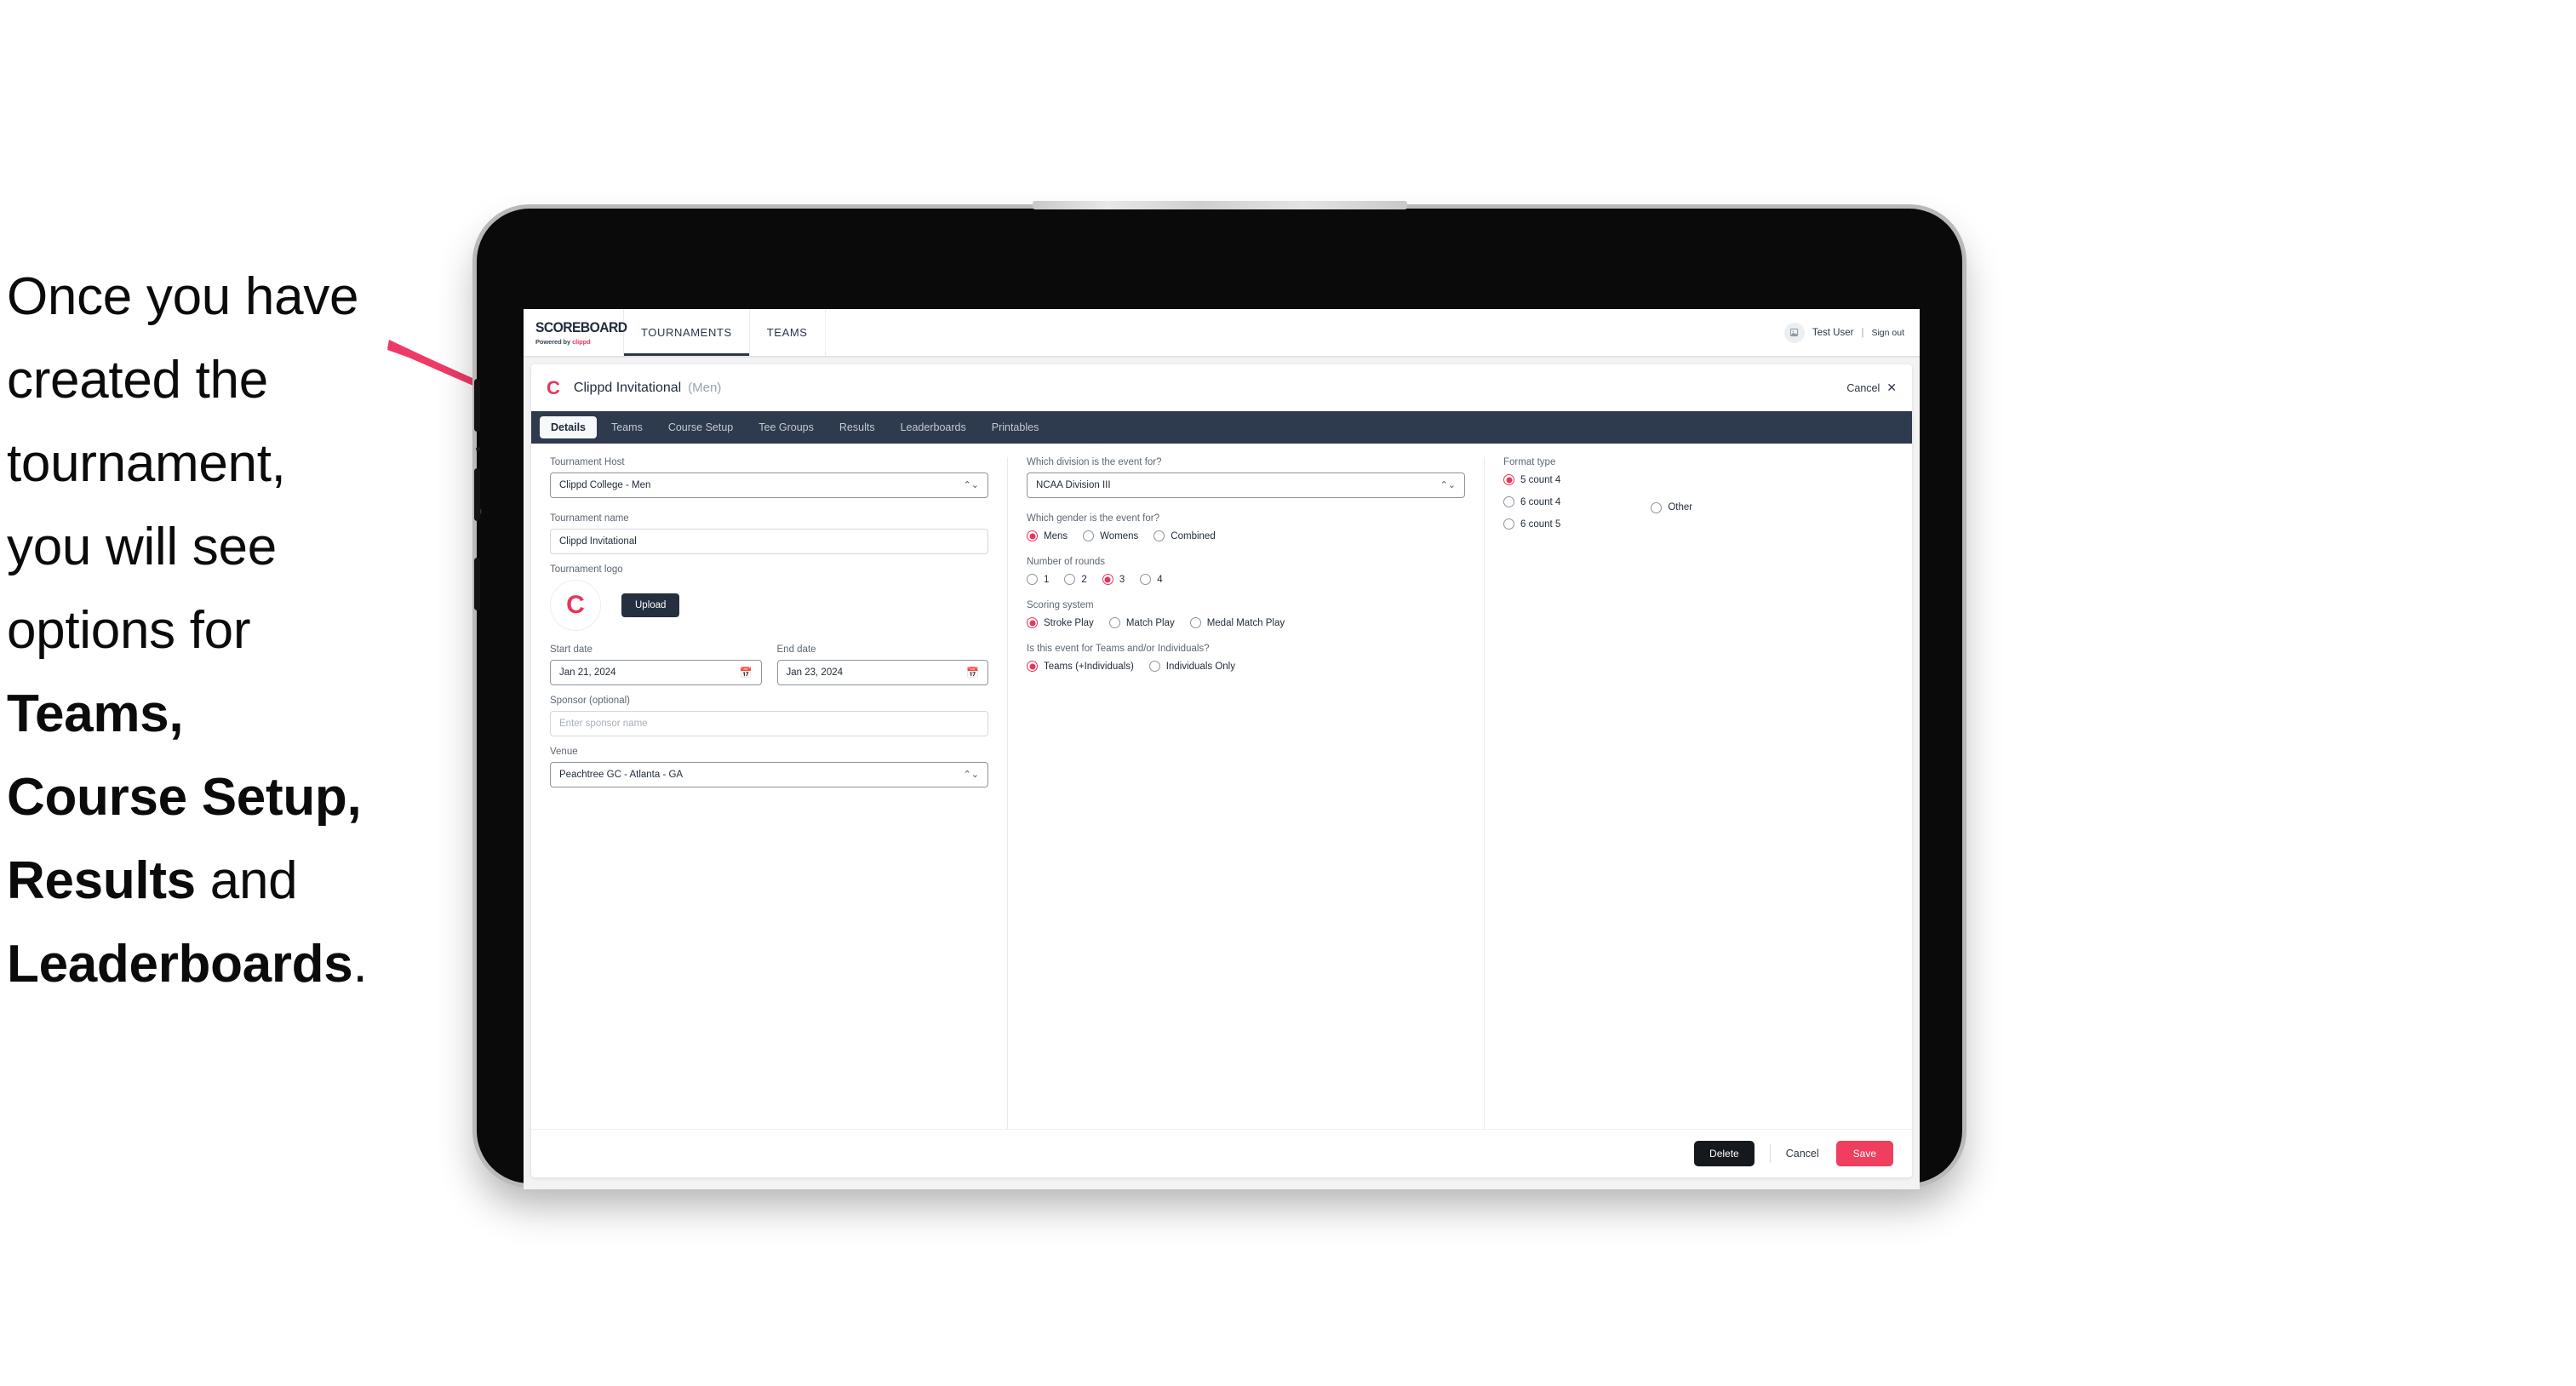 Image resolution: width=2576 pixels, height=1386 pixels. Describe the element at coordinates (622, 775) in the screenshot. I see `venue-value: Peachtree GC - Atlanta - GA` at that location.